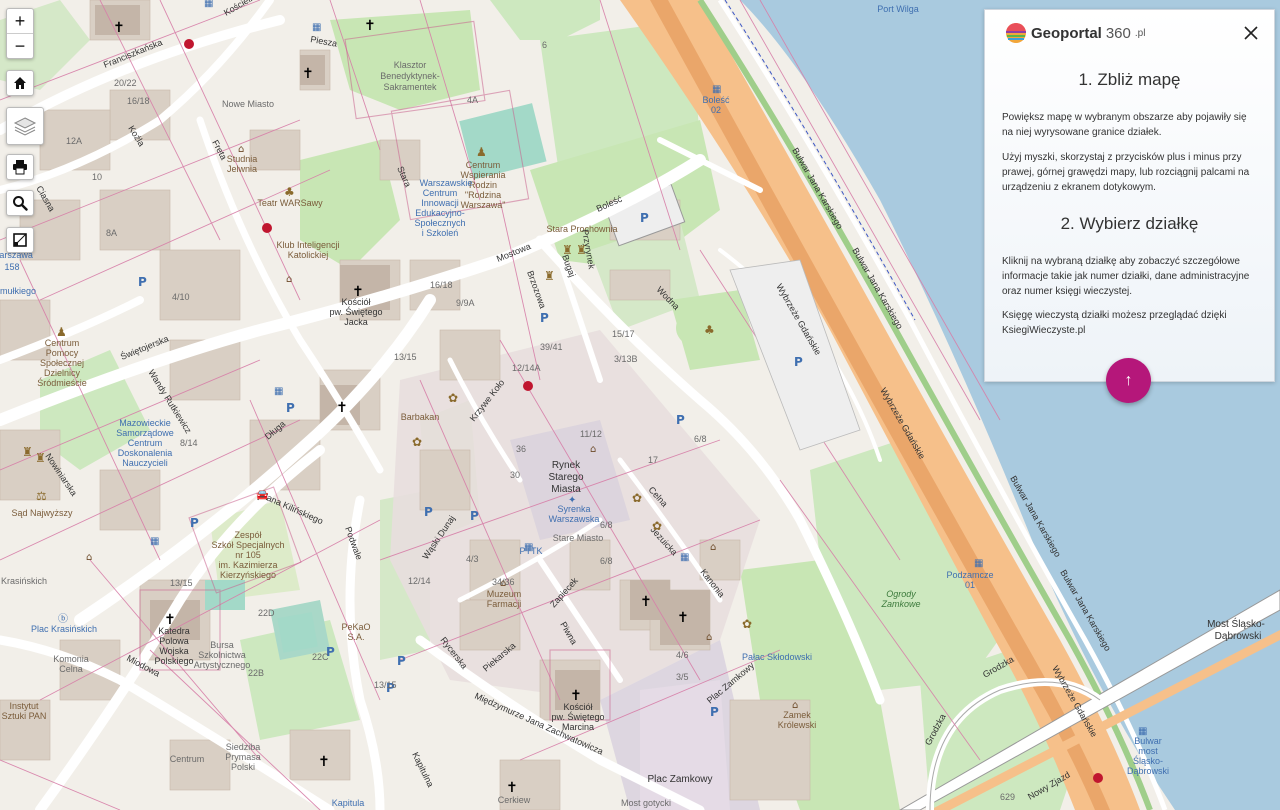 This screenshot has width=1280, height=810. What do you see at coordinates (898, 9) in the screenshot?
I see `label-port: Port Wilga` at bounding box center [898, 9].